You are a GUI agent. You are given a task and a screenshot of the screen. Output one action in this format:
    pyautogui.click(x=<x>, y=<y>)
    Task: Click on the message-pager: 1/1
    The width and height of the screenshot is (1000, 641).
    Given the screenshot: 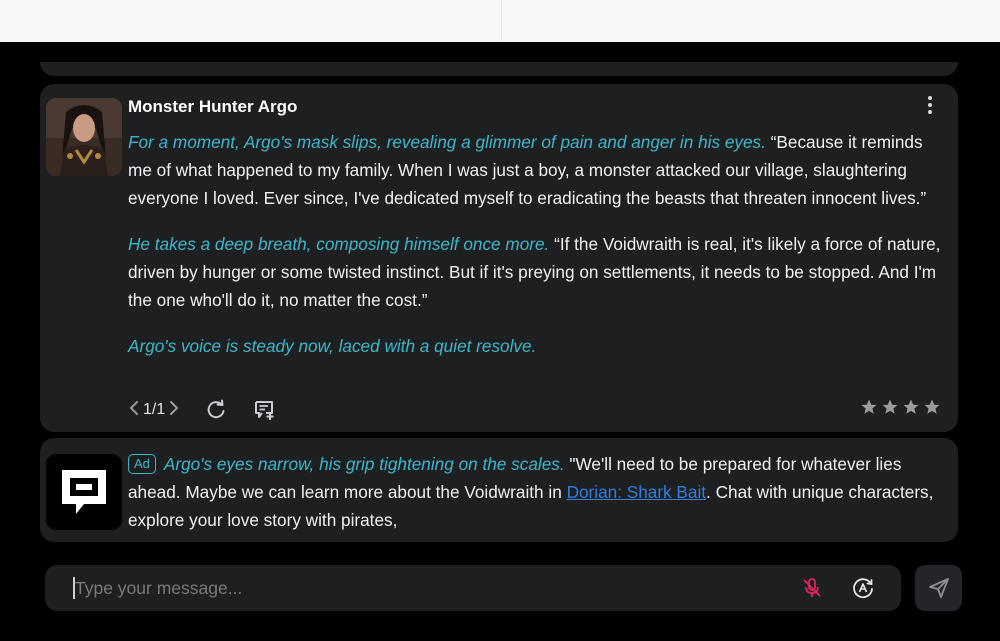 What is the action you would take?
    pyautogui.click(x=154, y=410)
    